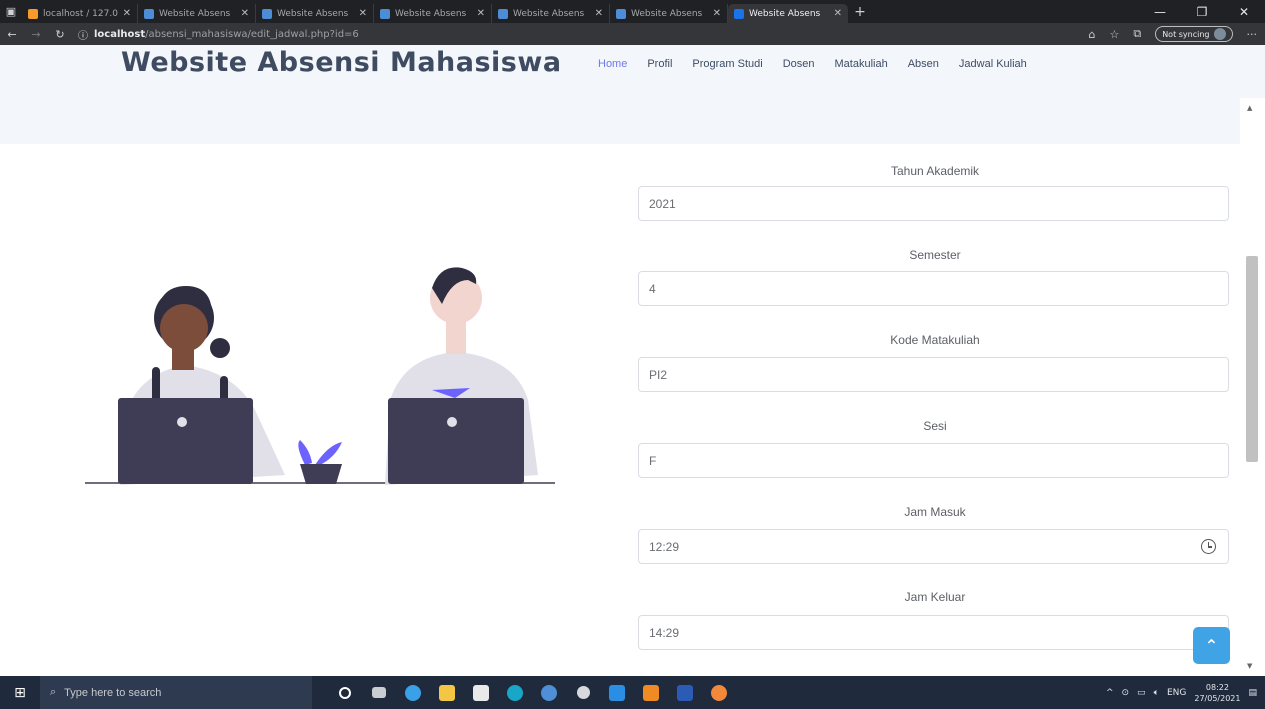  What do you see at coordinates (1091, 34) in the screenshot?
I see `read-aloud-icon: ⌂` at bounding box center [1091, 34].